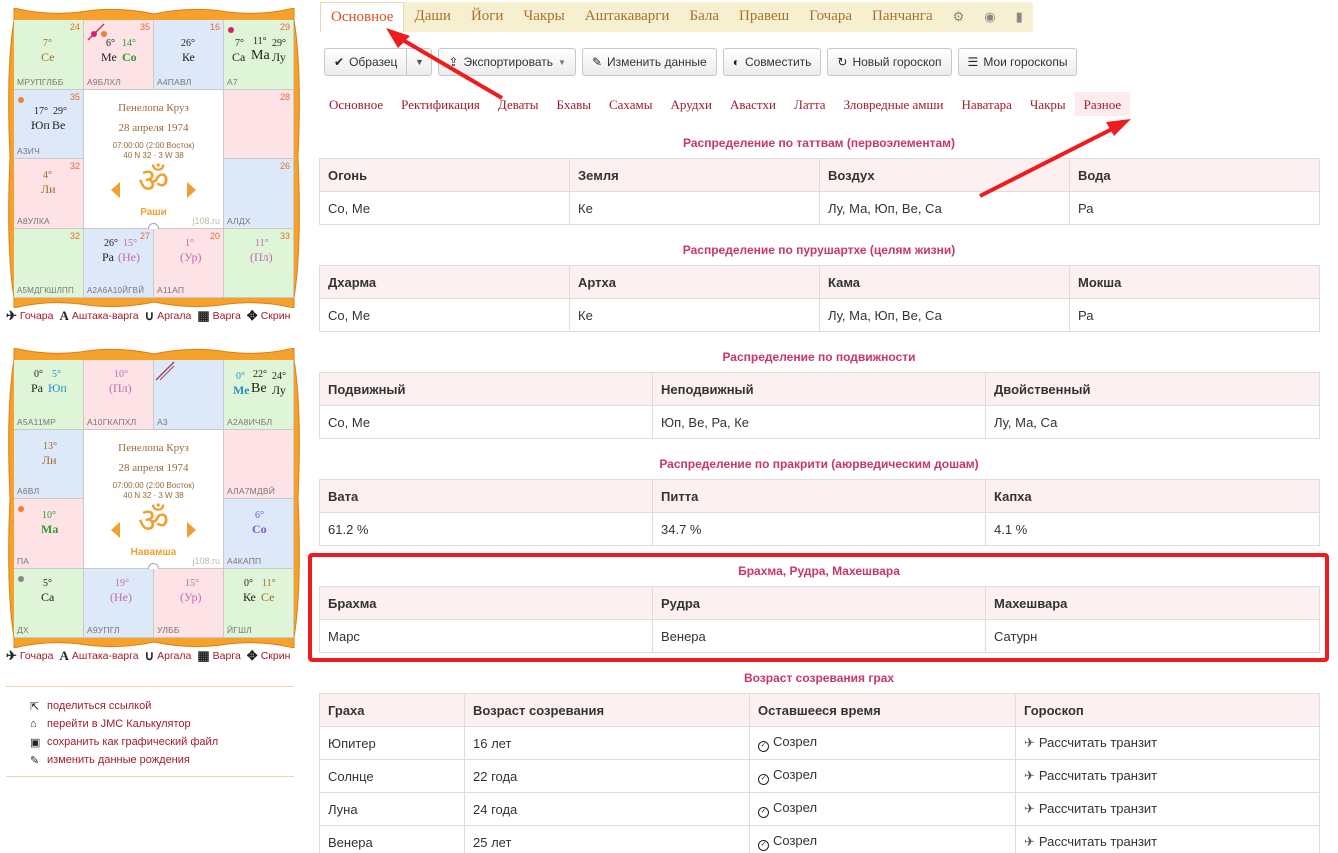 This screenshot has height=853, width=1338. I want to click on house-cell: 0° Ке 11° Се ЙГШЛ, so click(259, 603).